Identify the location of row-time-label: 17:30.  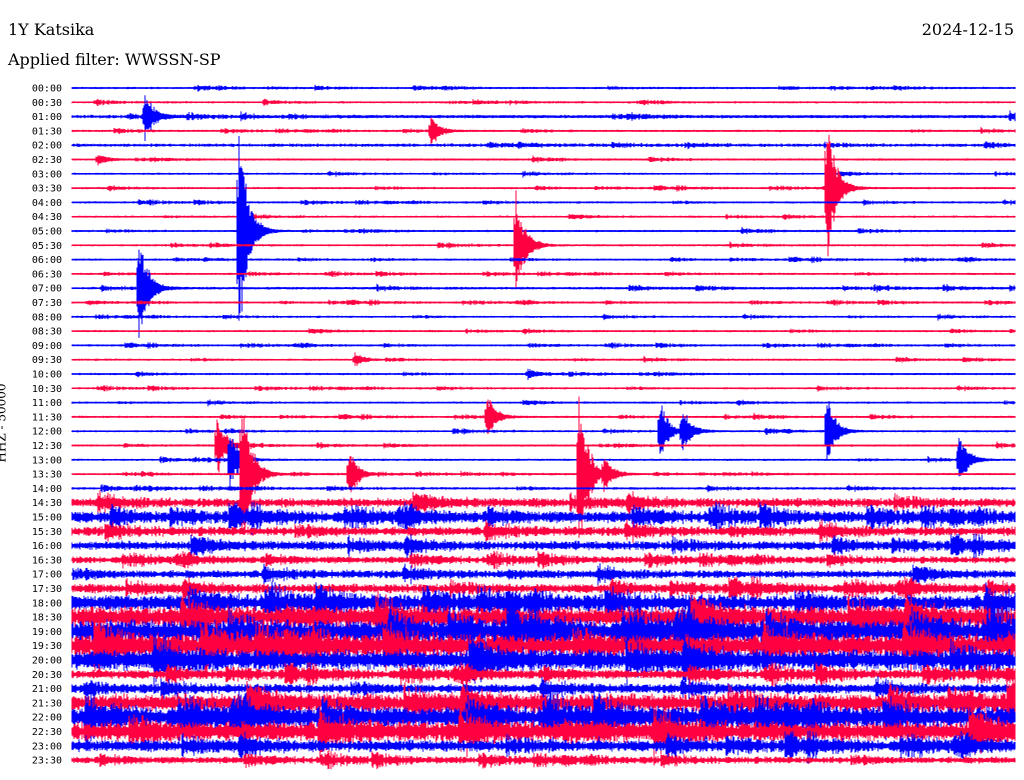
(47, 589).